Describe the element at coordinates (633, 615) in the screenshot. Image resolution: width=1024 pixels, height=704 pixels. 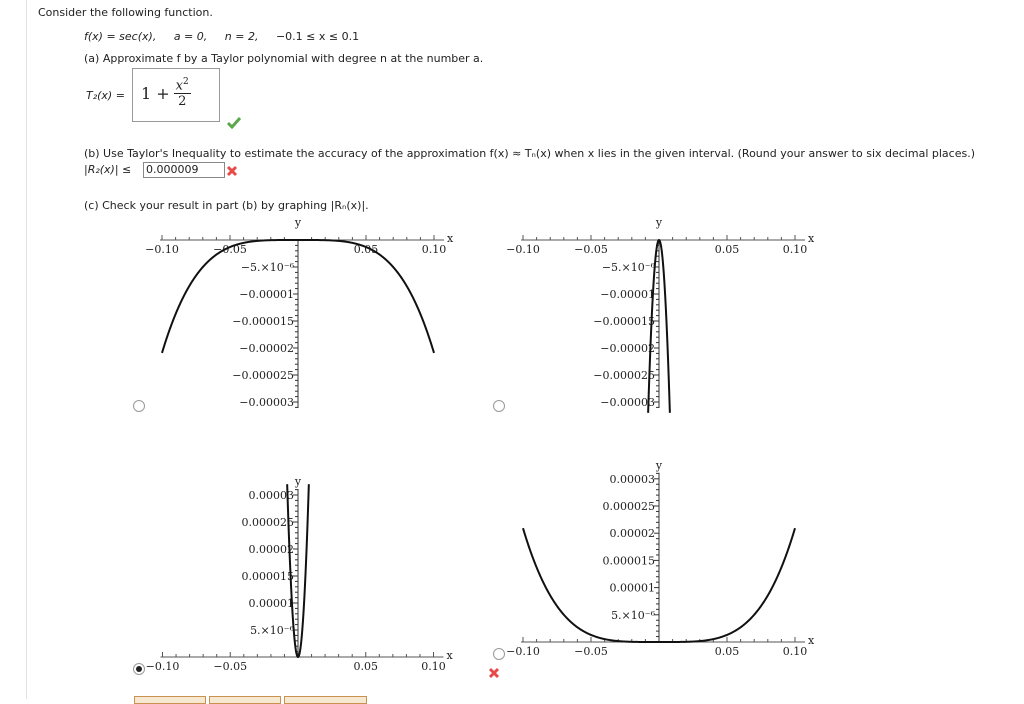
I see `graph-4-y-tick-label: 5.×10⁻⁶` at that location.